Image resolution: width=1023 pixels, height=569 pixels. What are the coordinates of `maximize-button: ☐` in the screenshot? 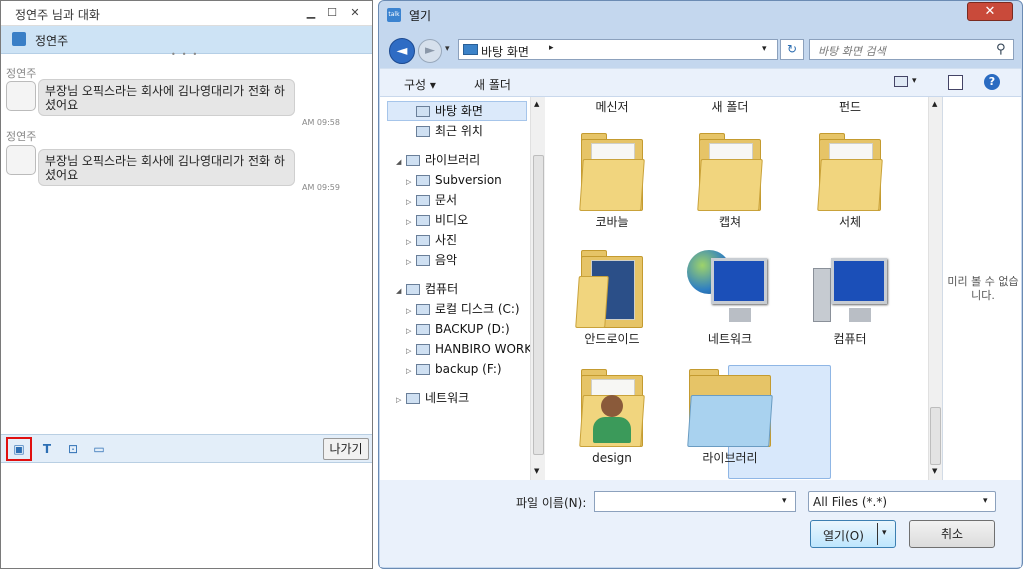 It's located at (332, 13).